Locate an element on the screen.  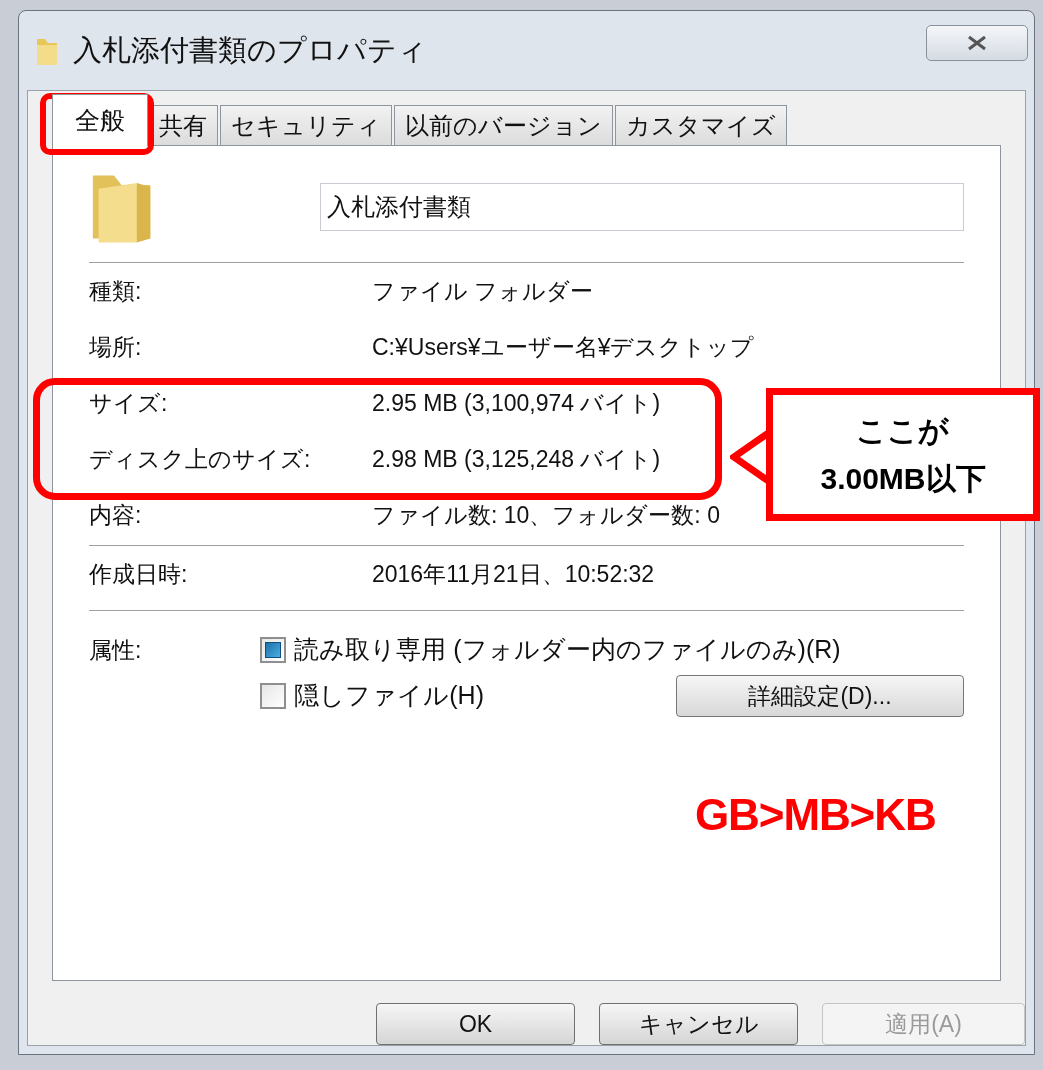
annotation-text: GB>MB>KB is located at coordinates (815, 815).